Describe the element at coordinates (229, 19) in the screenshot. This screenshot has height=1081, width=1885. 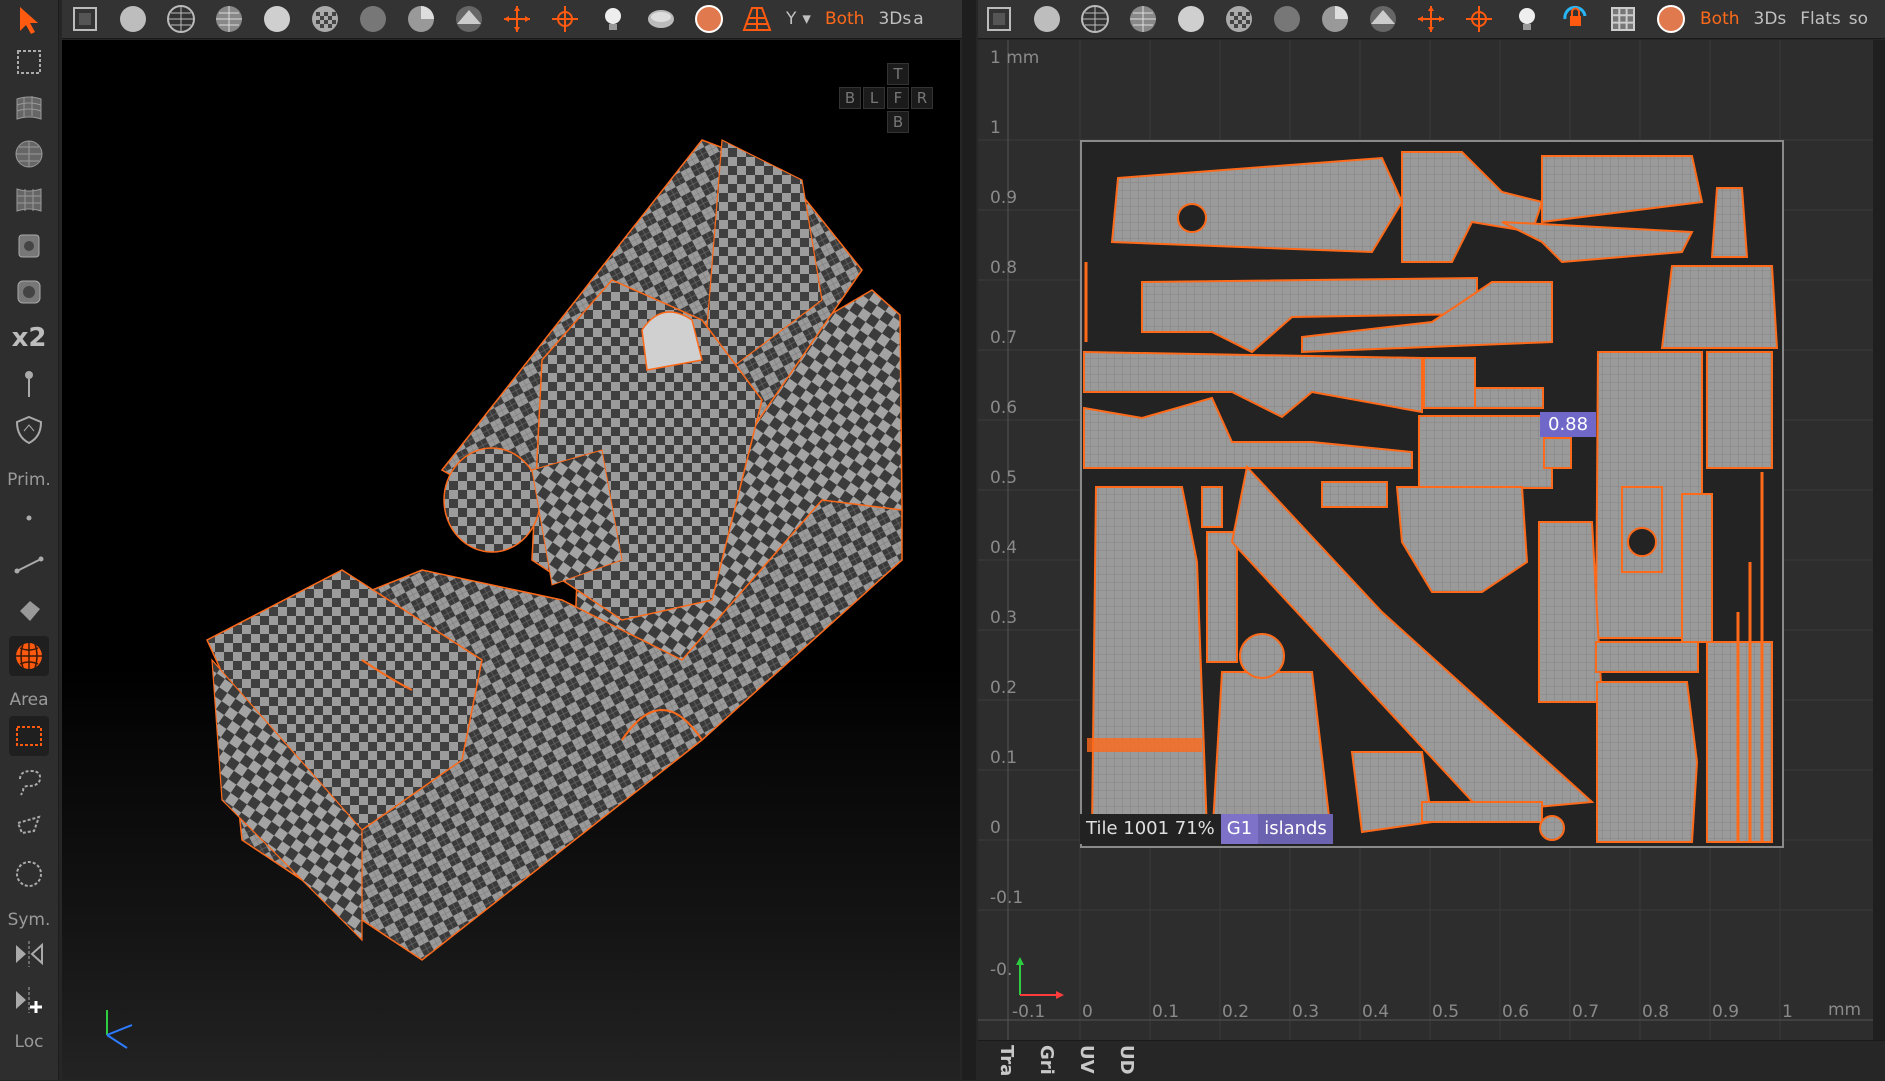
I see `wire-shaded-sphere-icon` at that location.